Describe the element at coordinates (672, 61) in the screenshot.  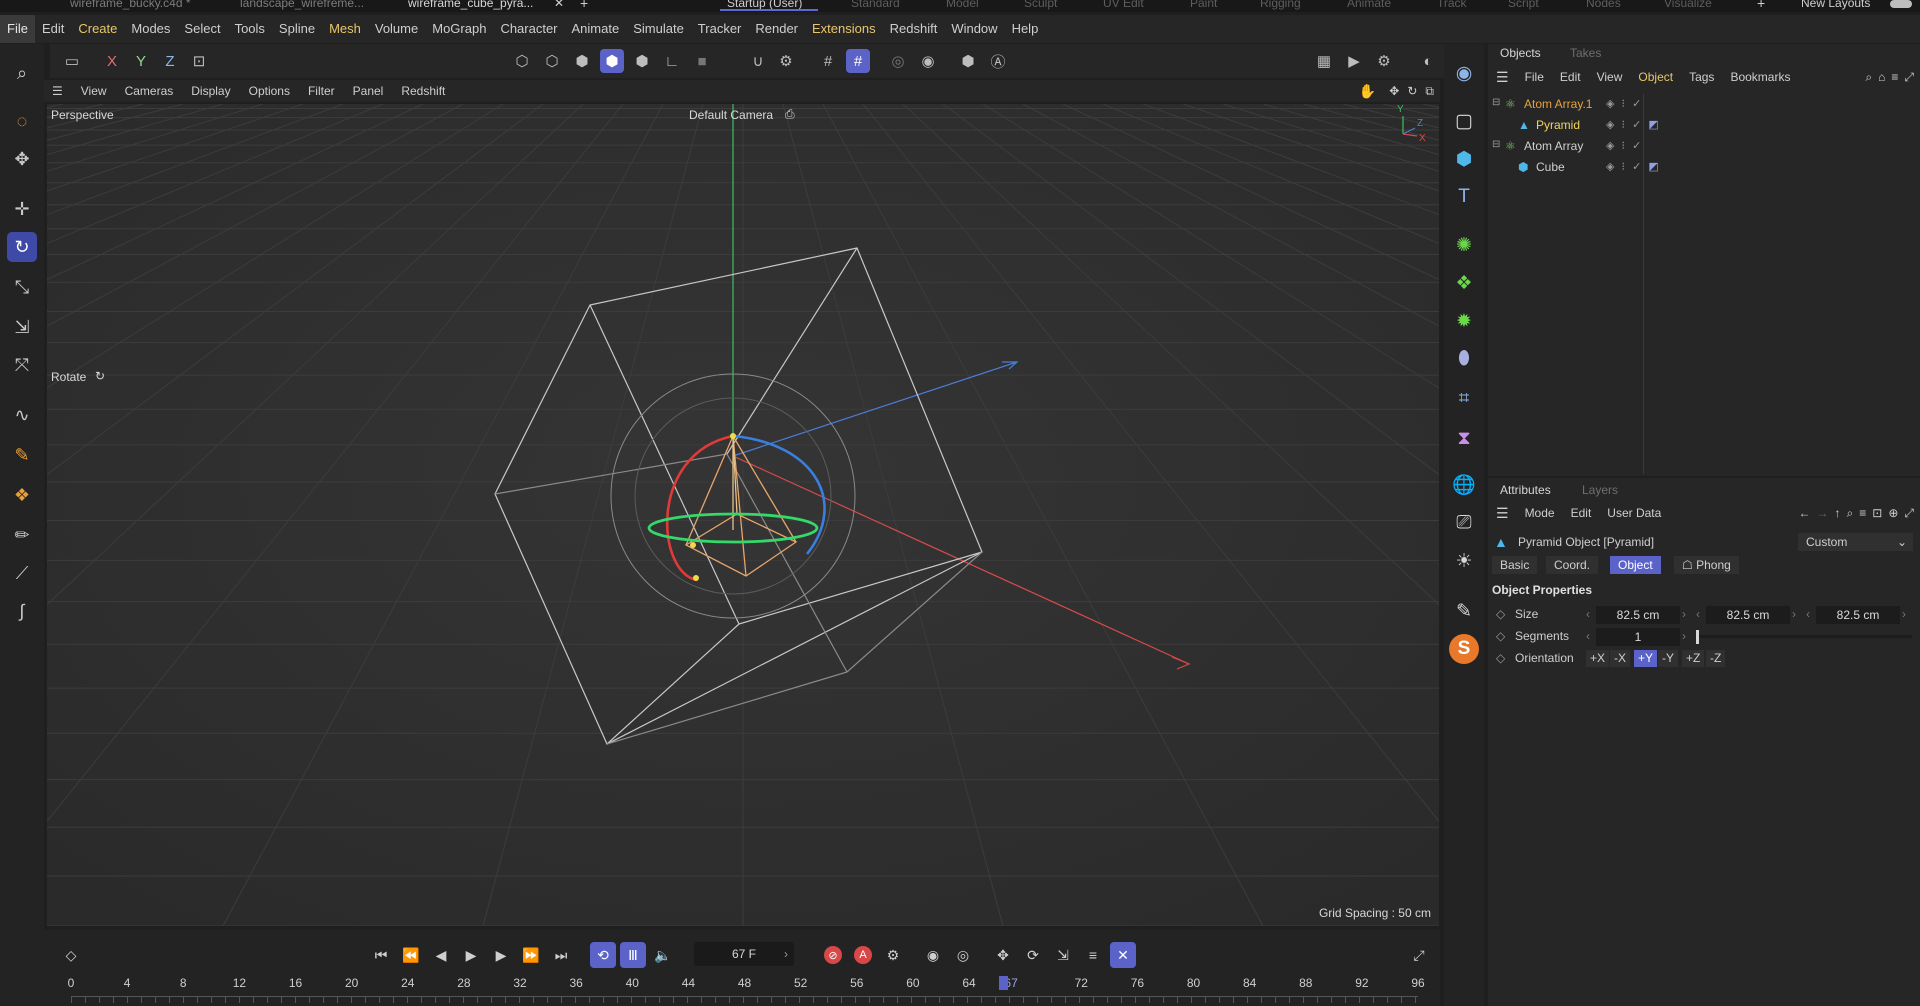
I see `axis-mode-icon: ∟` at that location.